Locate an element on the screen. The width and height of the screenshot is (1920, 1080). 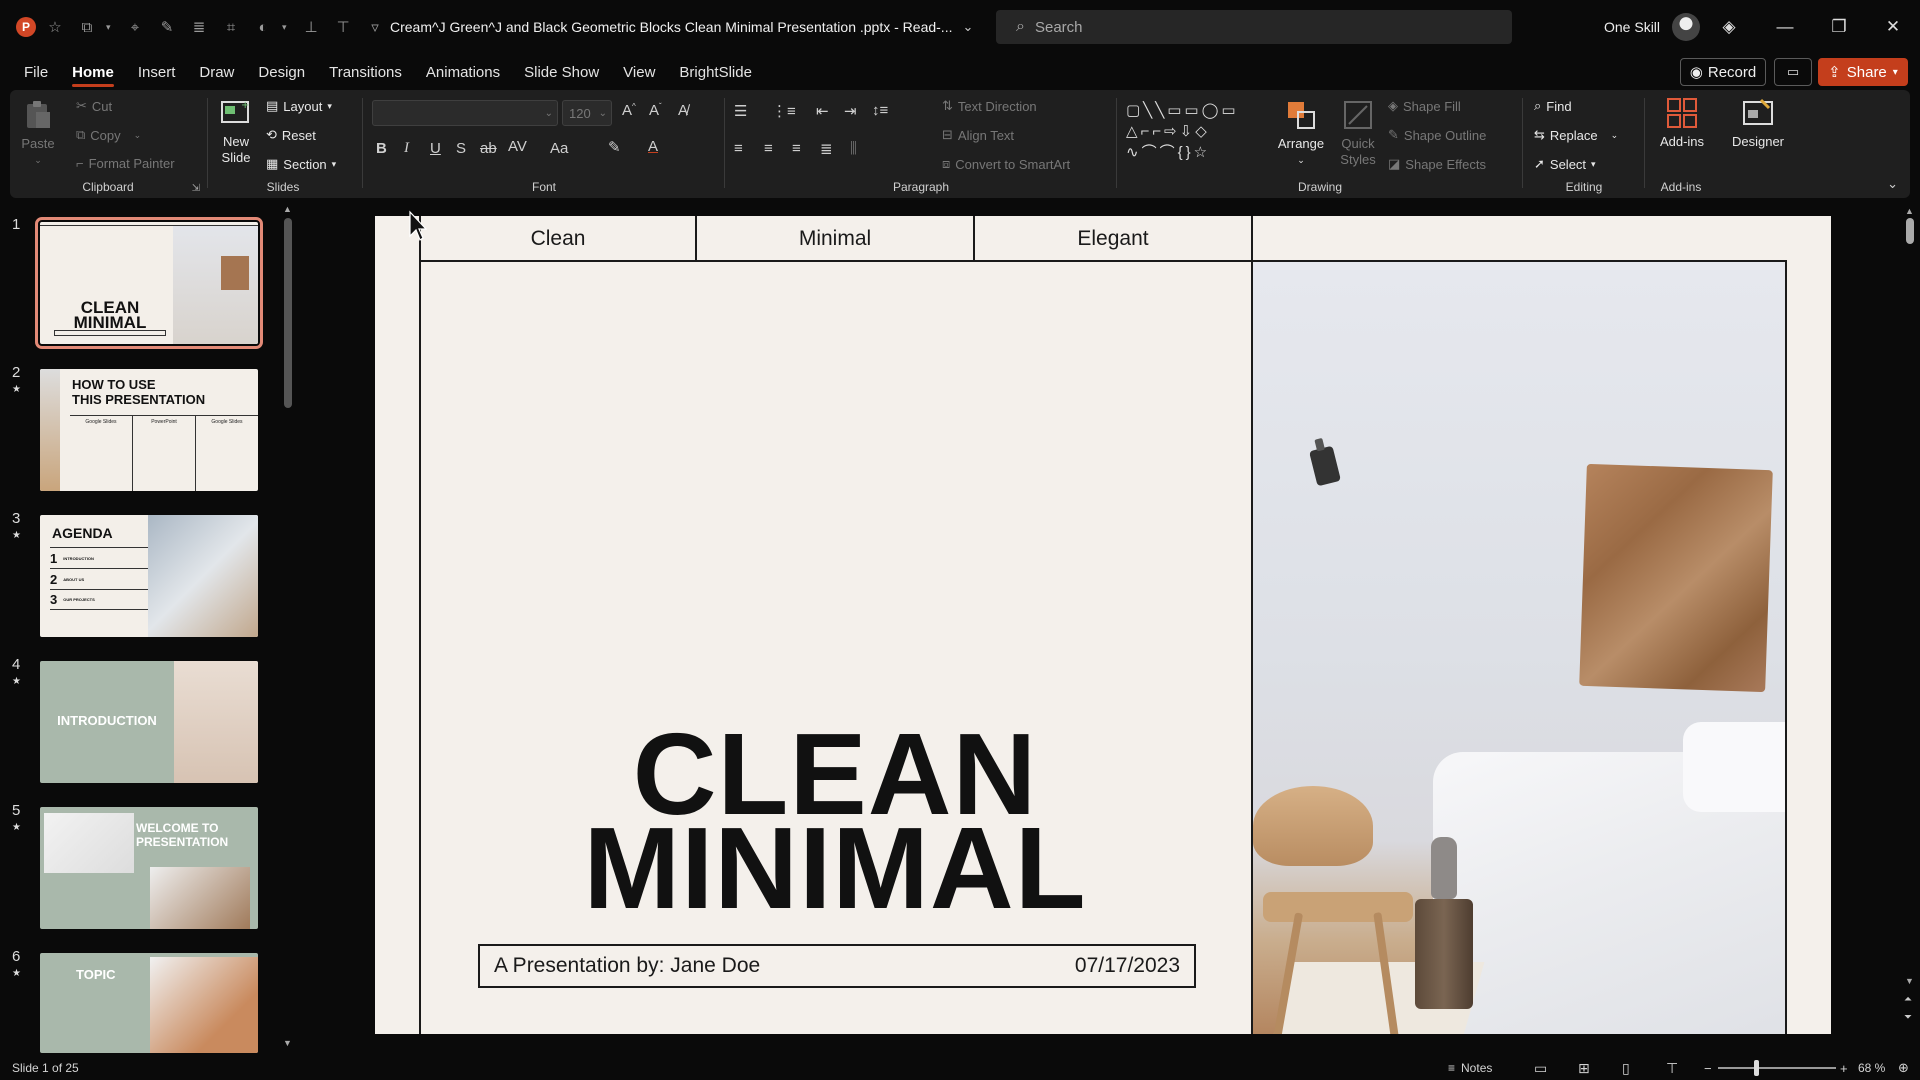
distribute-icon: ⊥ is located at coordinates (311, 27).